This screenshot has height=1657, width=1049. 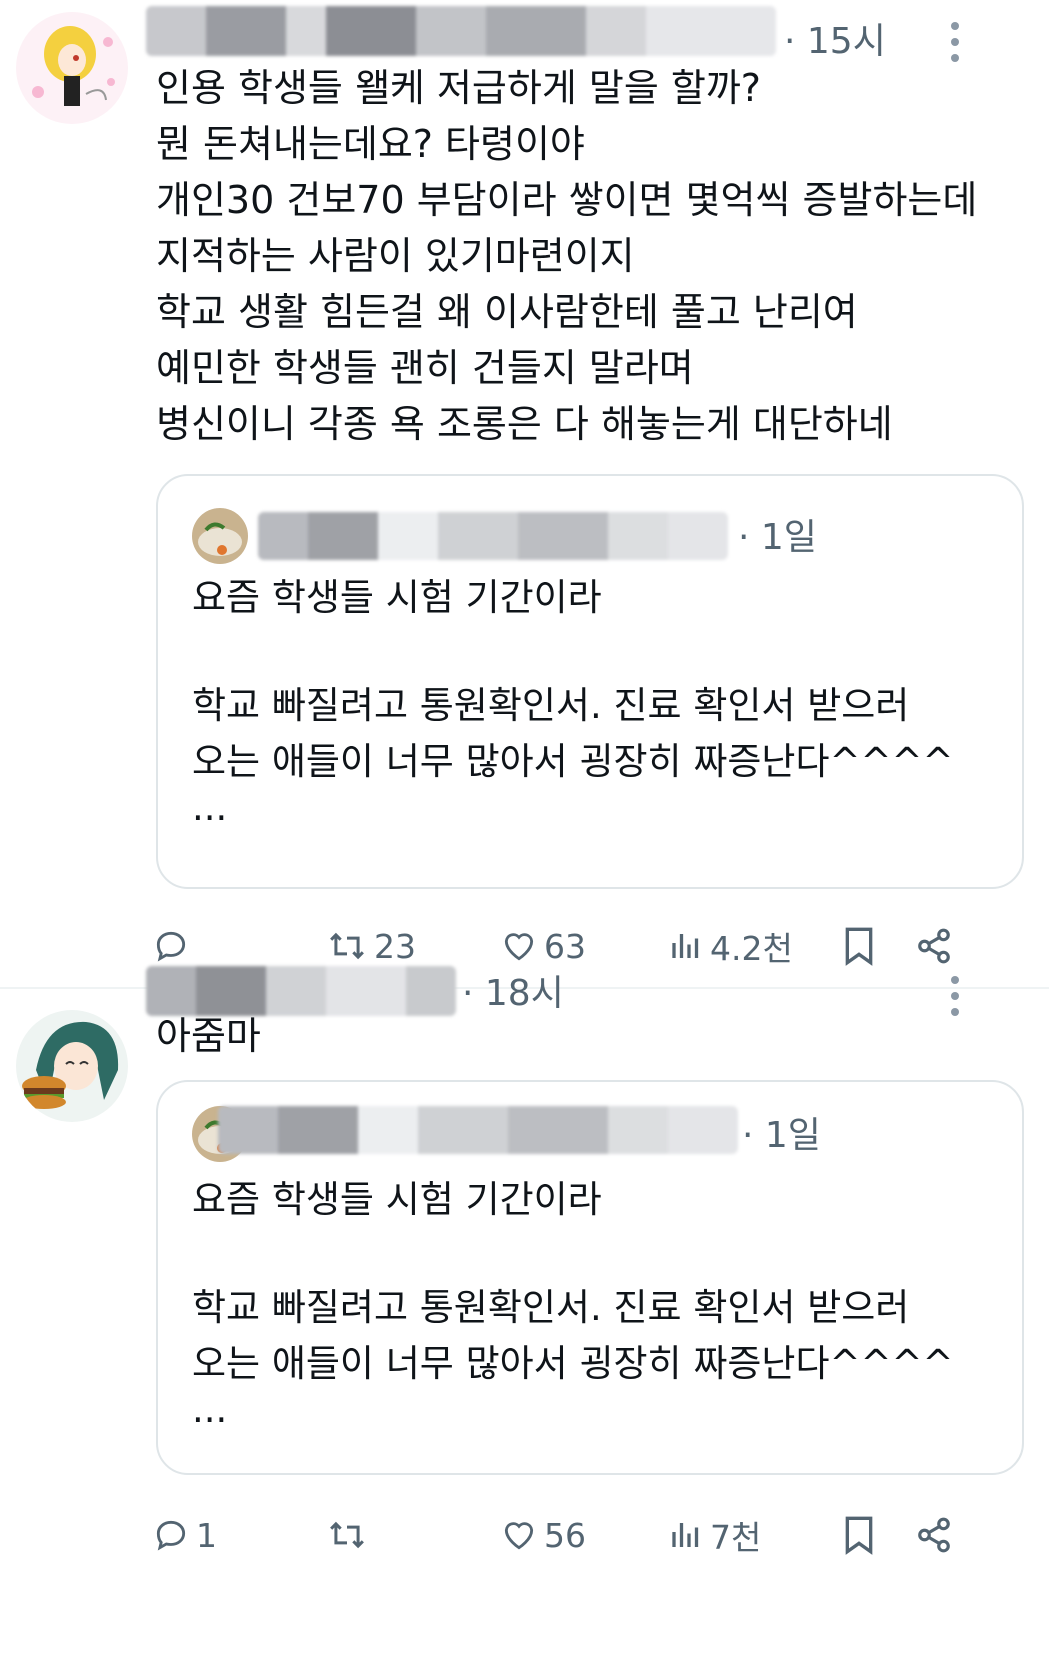 What do you see at coordinates (206, 1535) in the screenshot?
I see `reply-count: 1` at bounding box center [206, 1535].